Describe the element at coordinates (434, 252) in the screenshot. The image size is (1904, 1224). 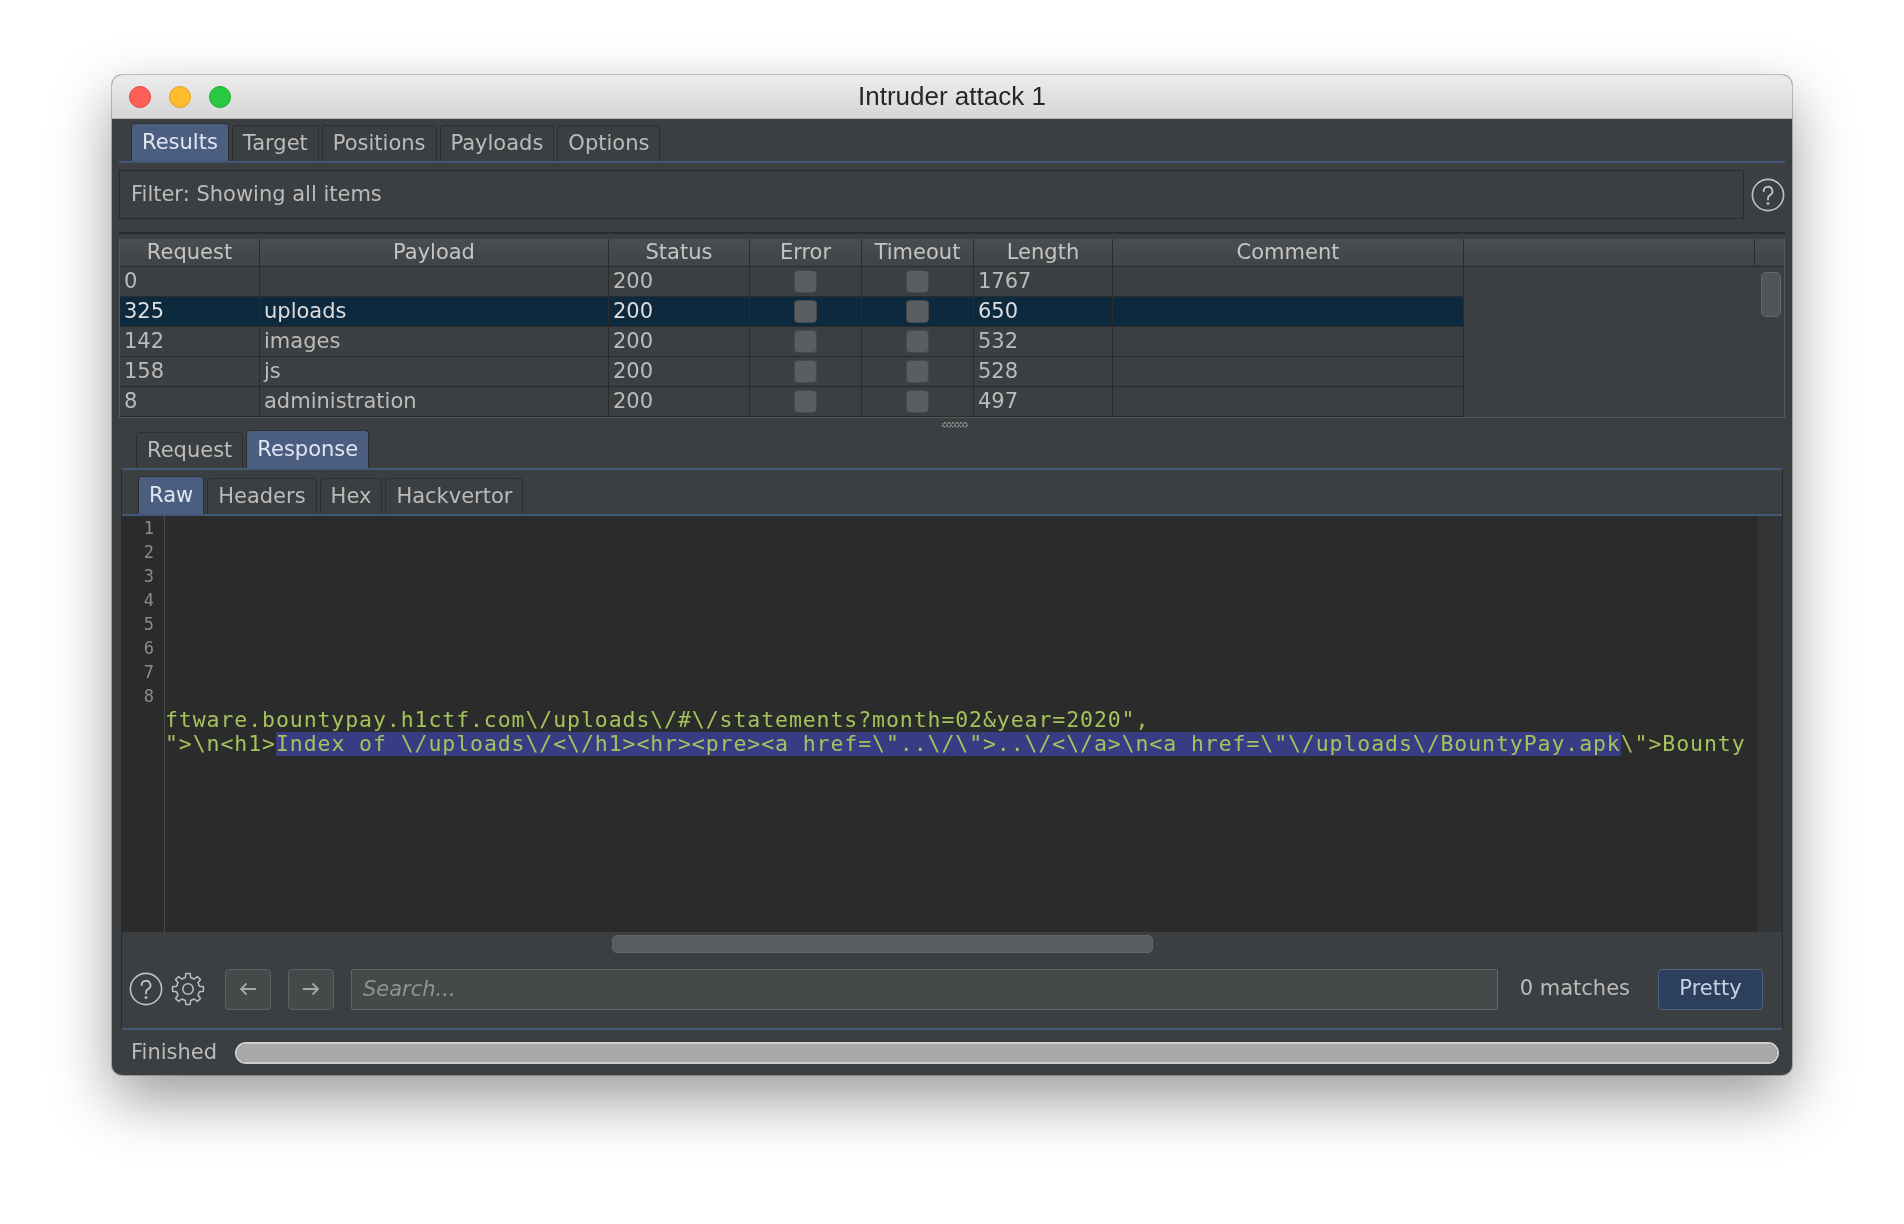
I see `column-header: Payload` at that location.